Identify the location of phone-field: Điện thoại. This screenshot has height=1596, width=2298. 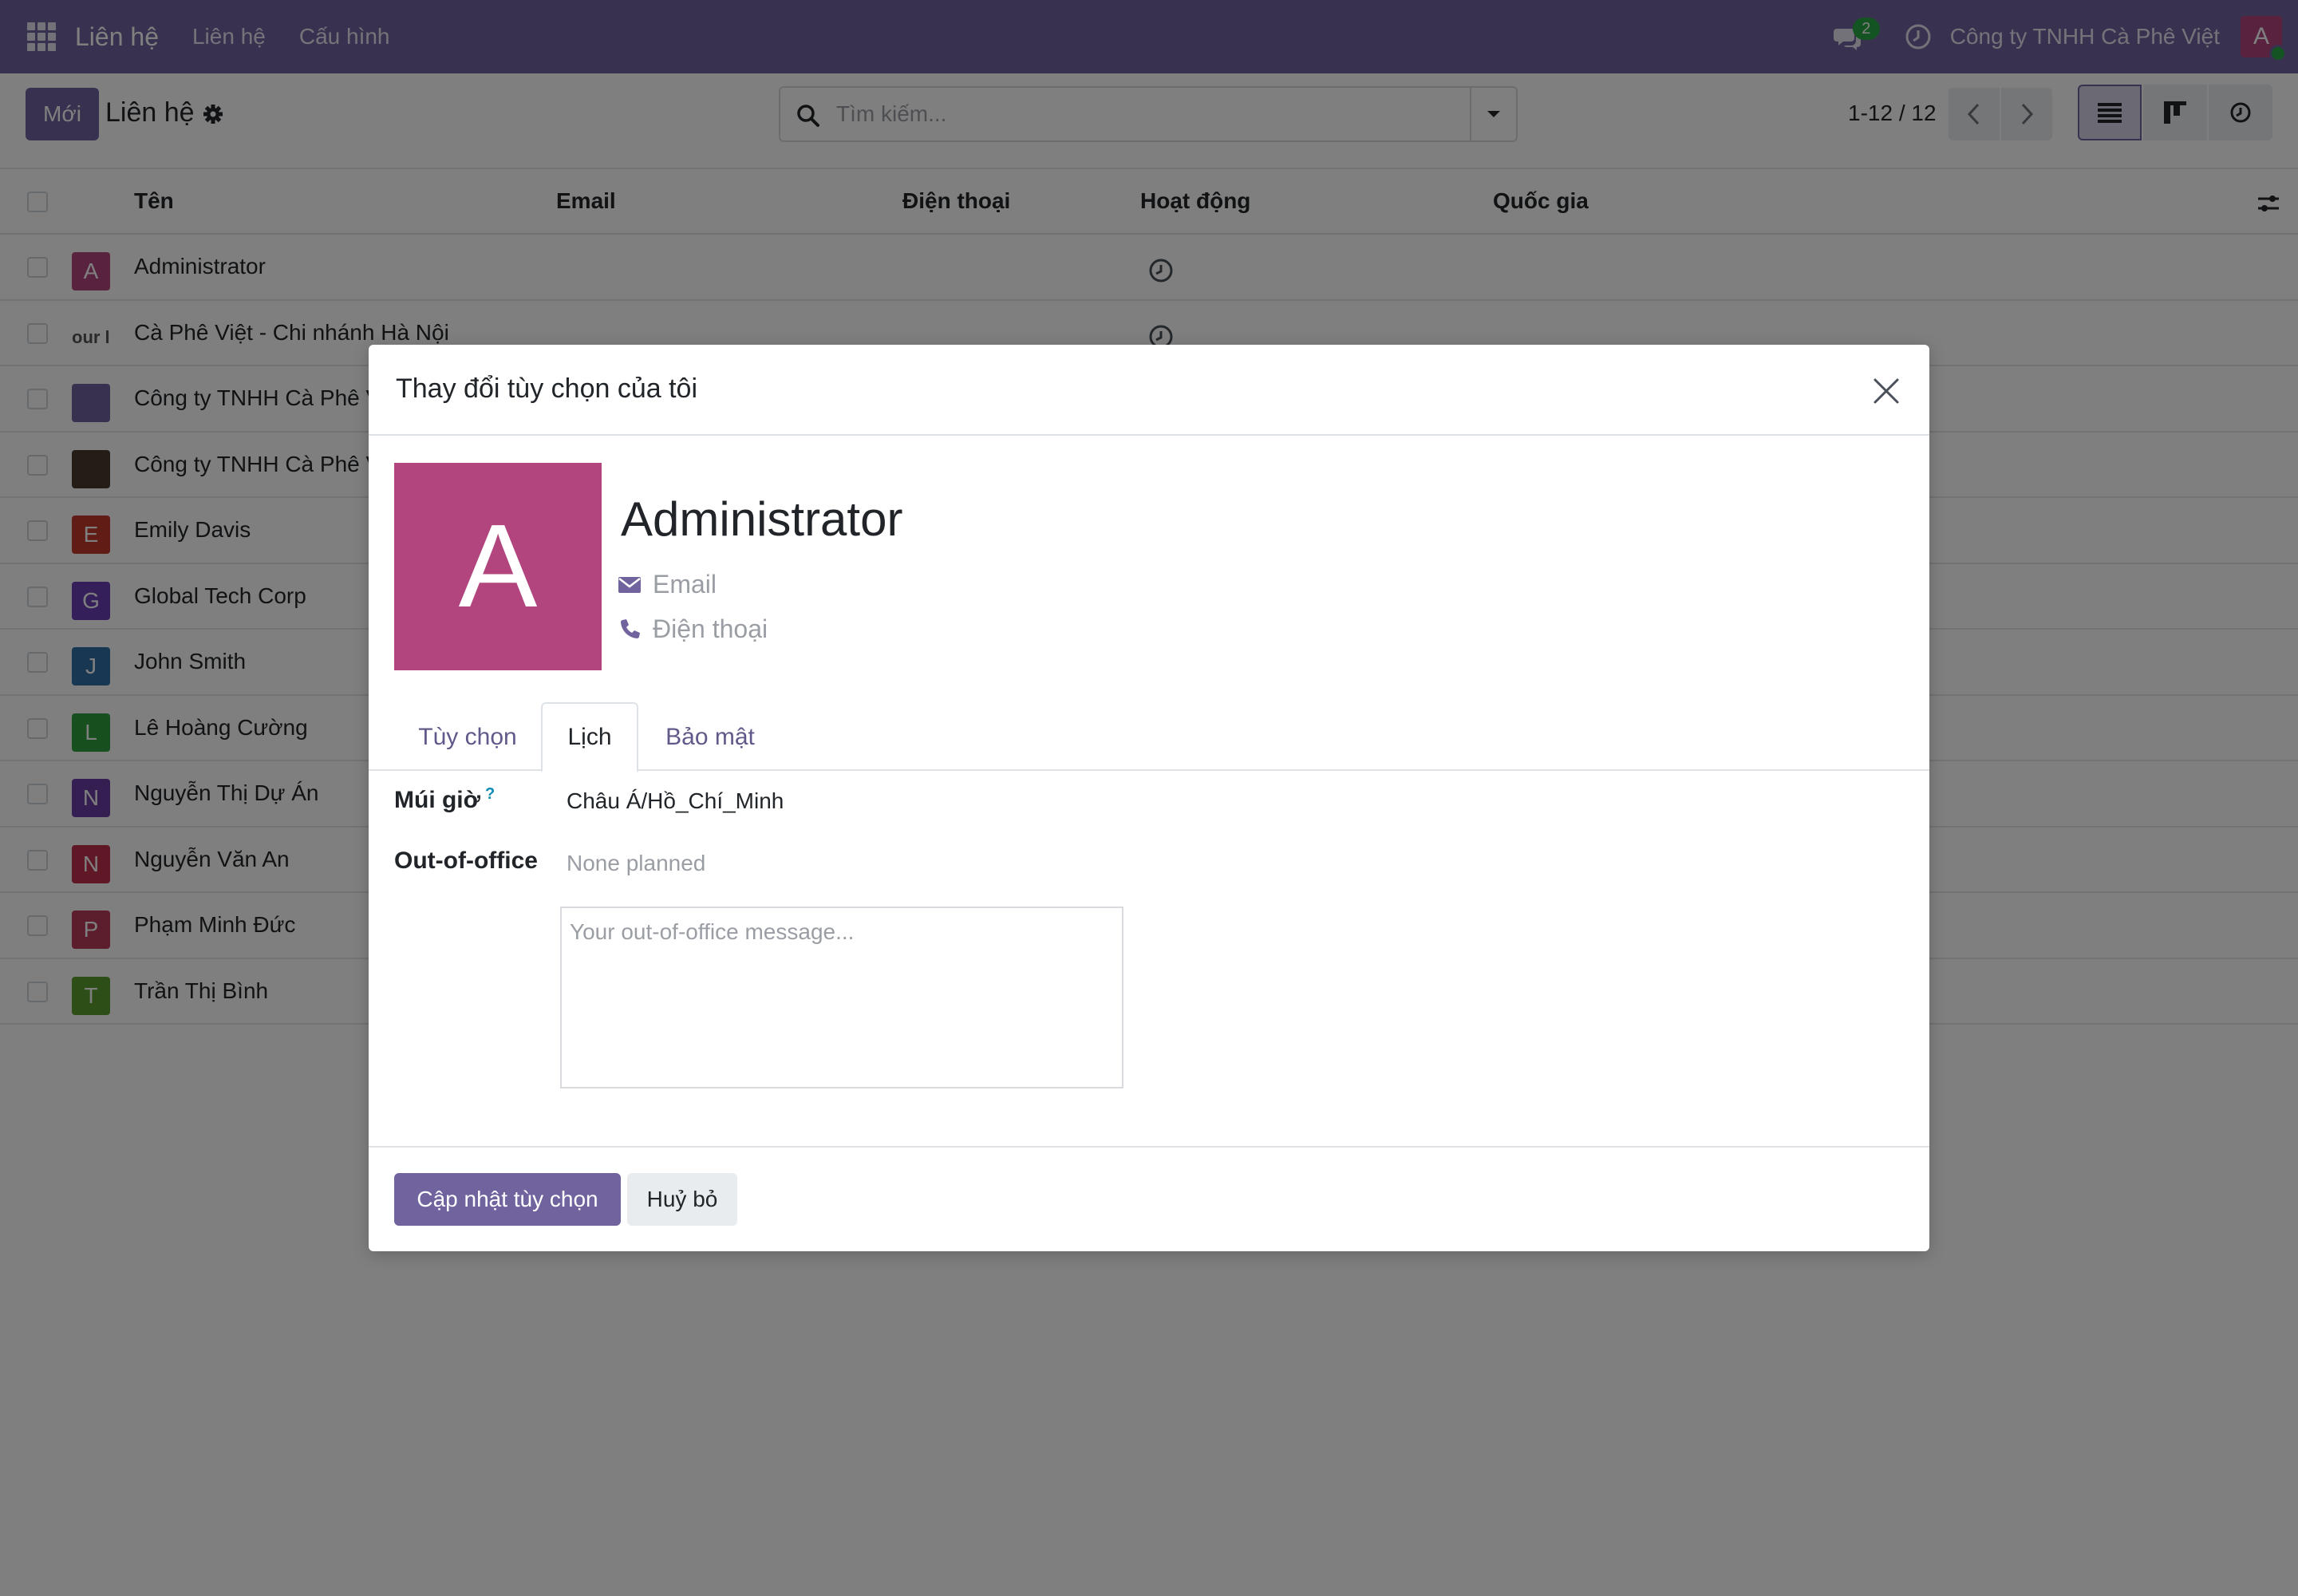
(693, 629).